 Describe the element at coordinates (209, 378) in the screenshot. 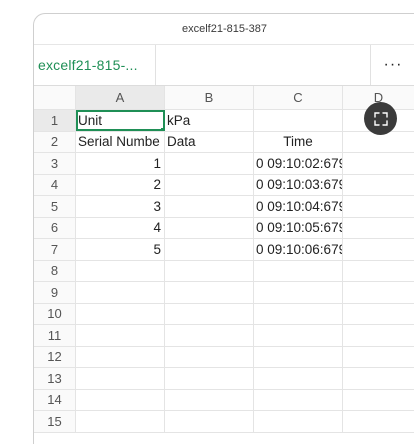

I see `cell-b13` at that location.